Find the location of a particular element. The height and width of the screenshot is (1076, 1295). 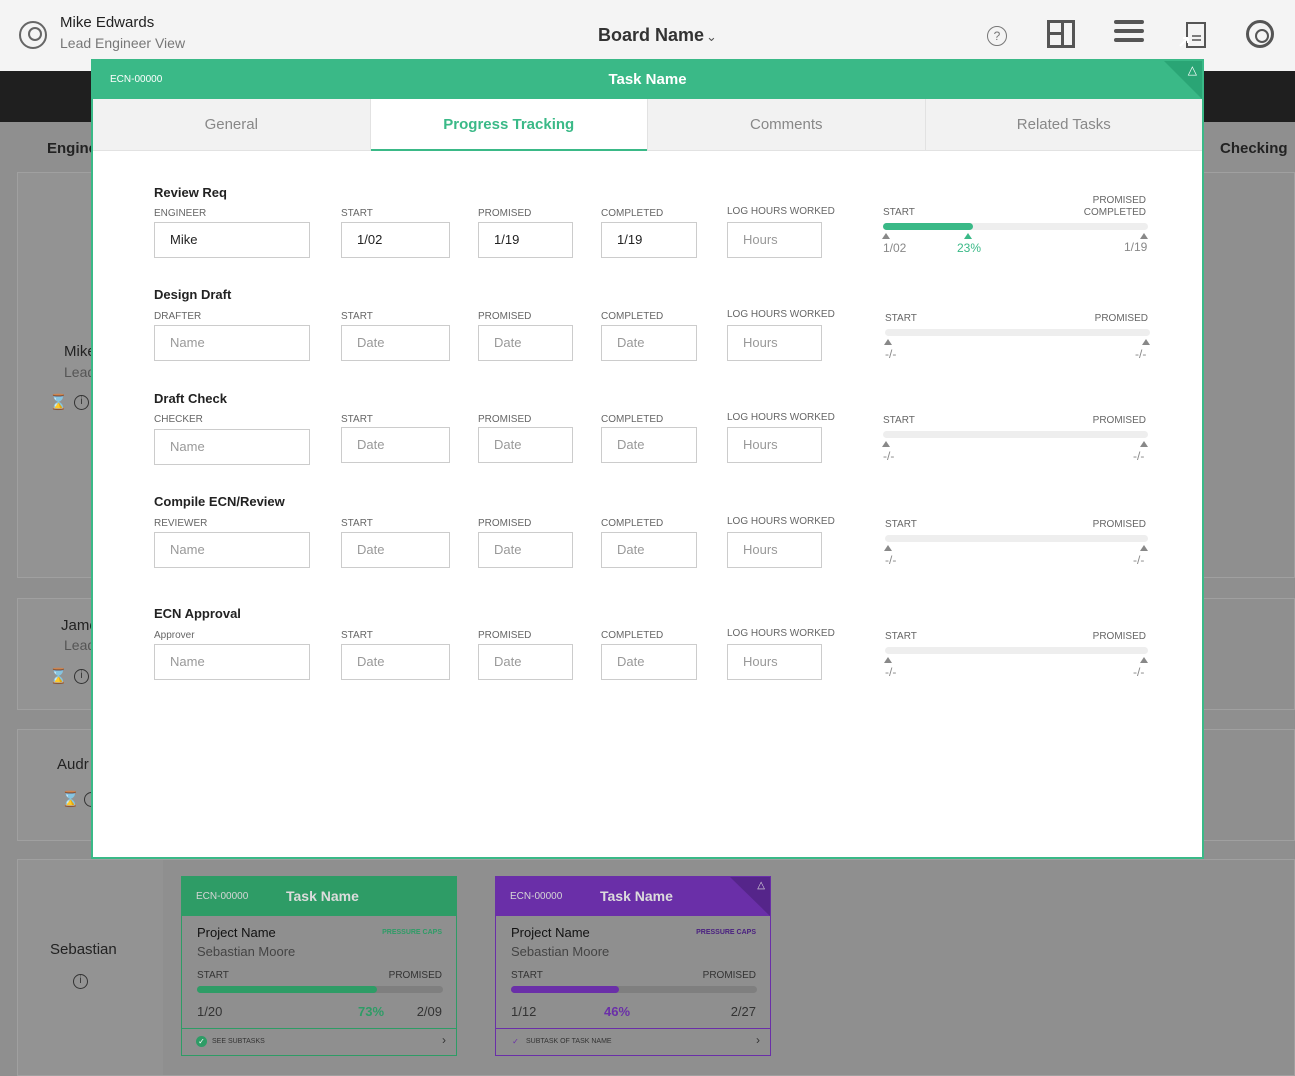

tab-progress-tracking: Progress Tracking is located at coordinates (509, 125).